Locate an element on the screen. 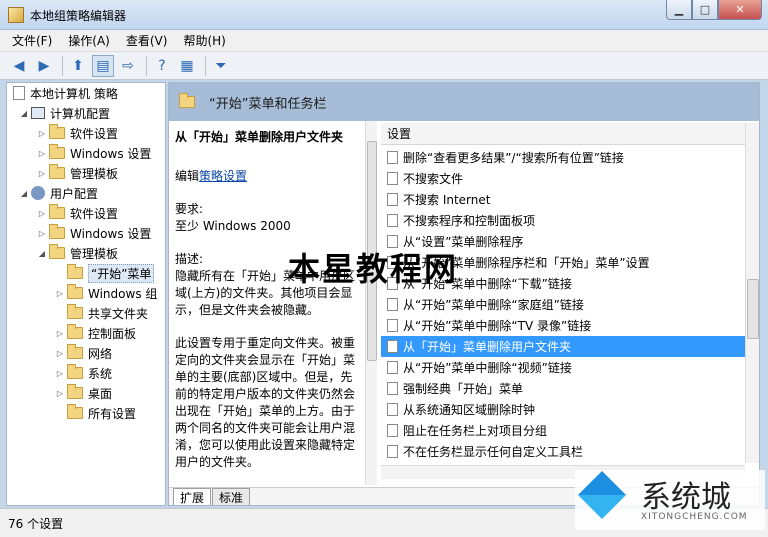 This screenshot has width=768, height=537. tree-item-network: ▷ 网络 is located at coordinates (86, 353).